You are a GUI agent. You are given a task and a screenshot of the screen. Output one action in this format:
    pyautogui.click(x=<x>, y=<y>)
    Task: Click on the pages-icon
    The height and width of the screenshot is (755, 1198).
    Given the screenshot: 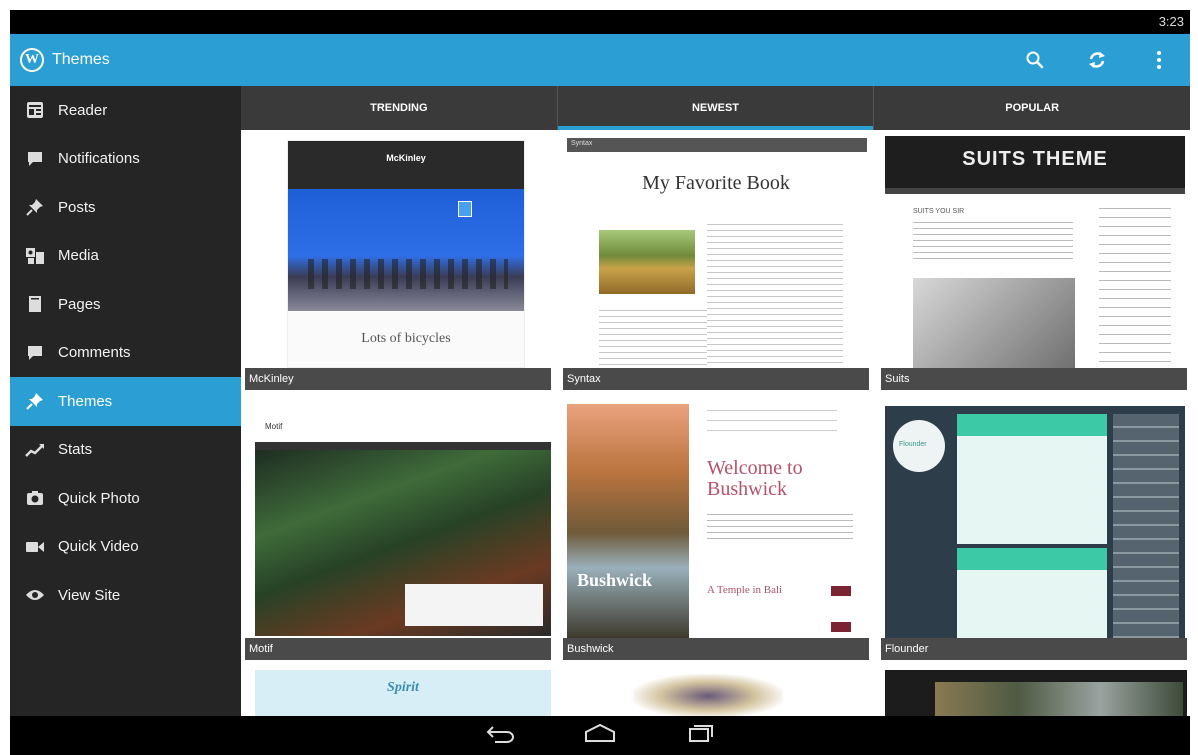 What is the action you would take?
    pyautogui.click(x=35, y=304)
    